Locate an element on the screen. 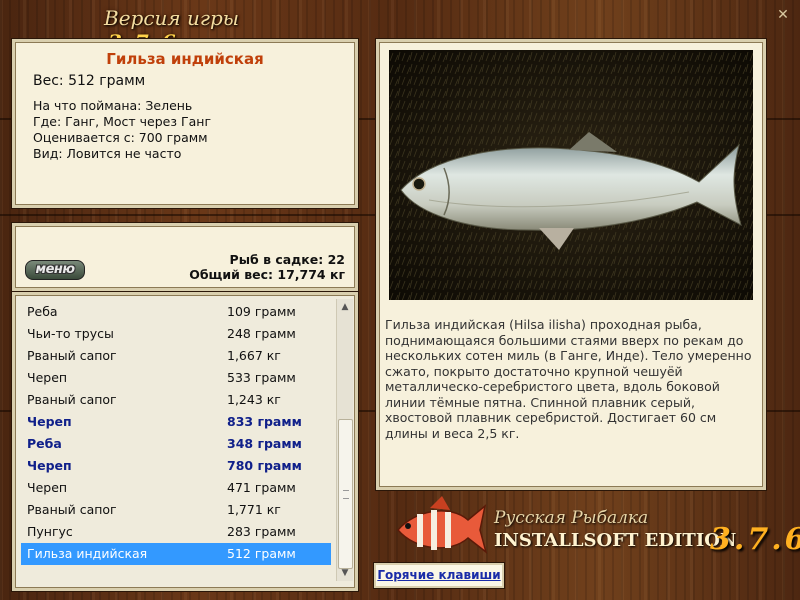 The height and width of the screenshot is (600, 800). scroll-down-icon: ▼ is located at coordinates (345, 573).